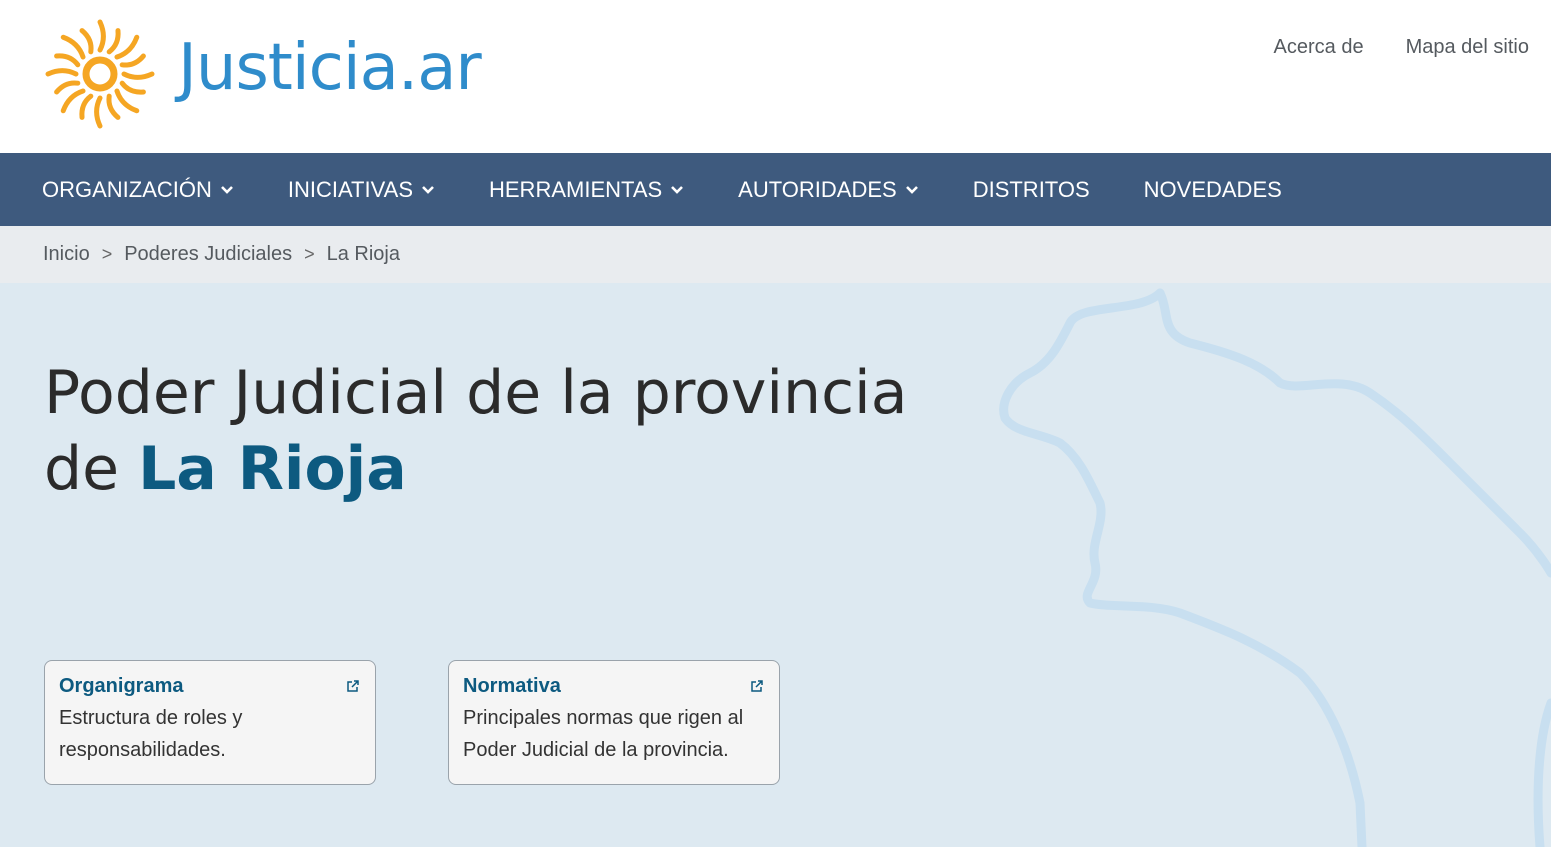 This screenshot has width=1551, height=847. I want to click on nav-item-distritos: DISTRITOS, so click(1031, 190).